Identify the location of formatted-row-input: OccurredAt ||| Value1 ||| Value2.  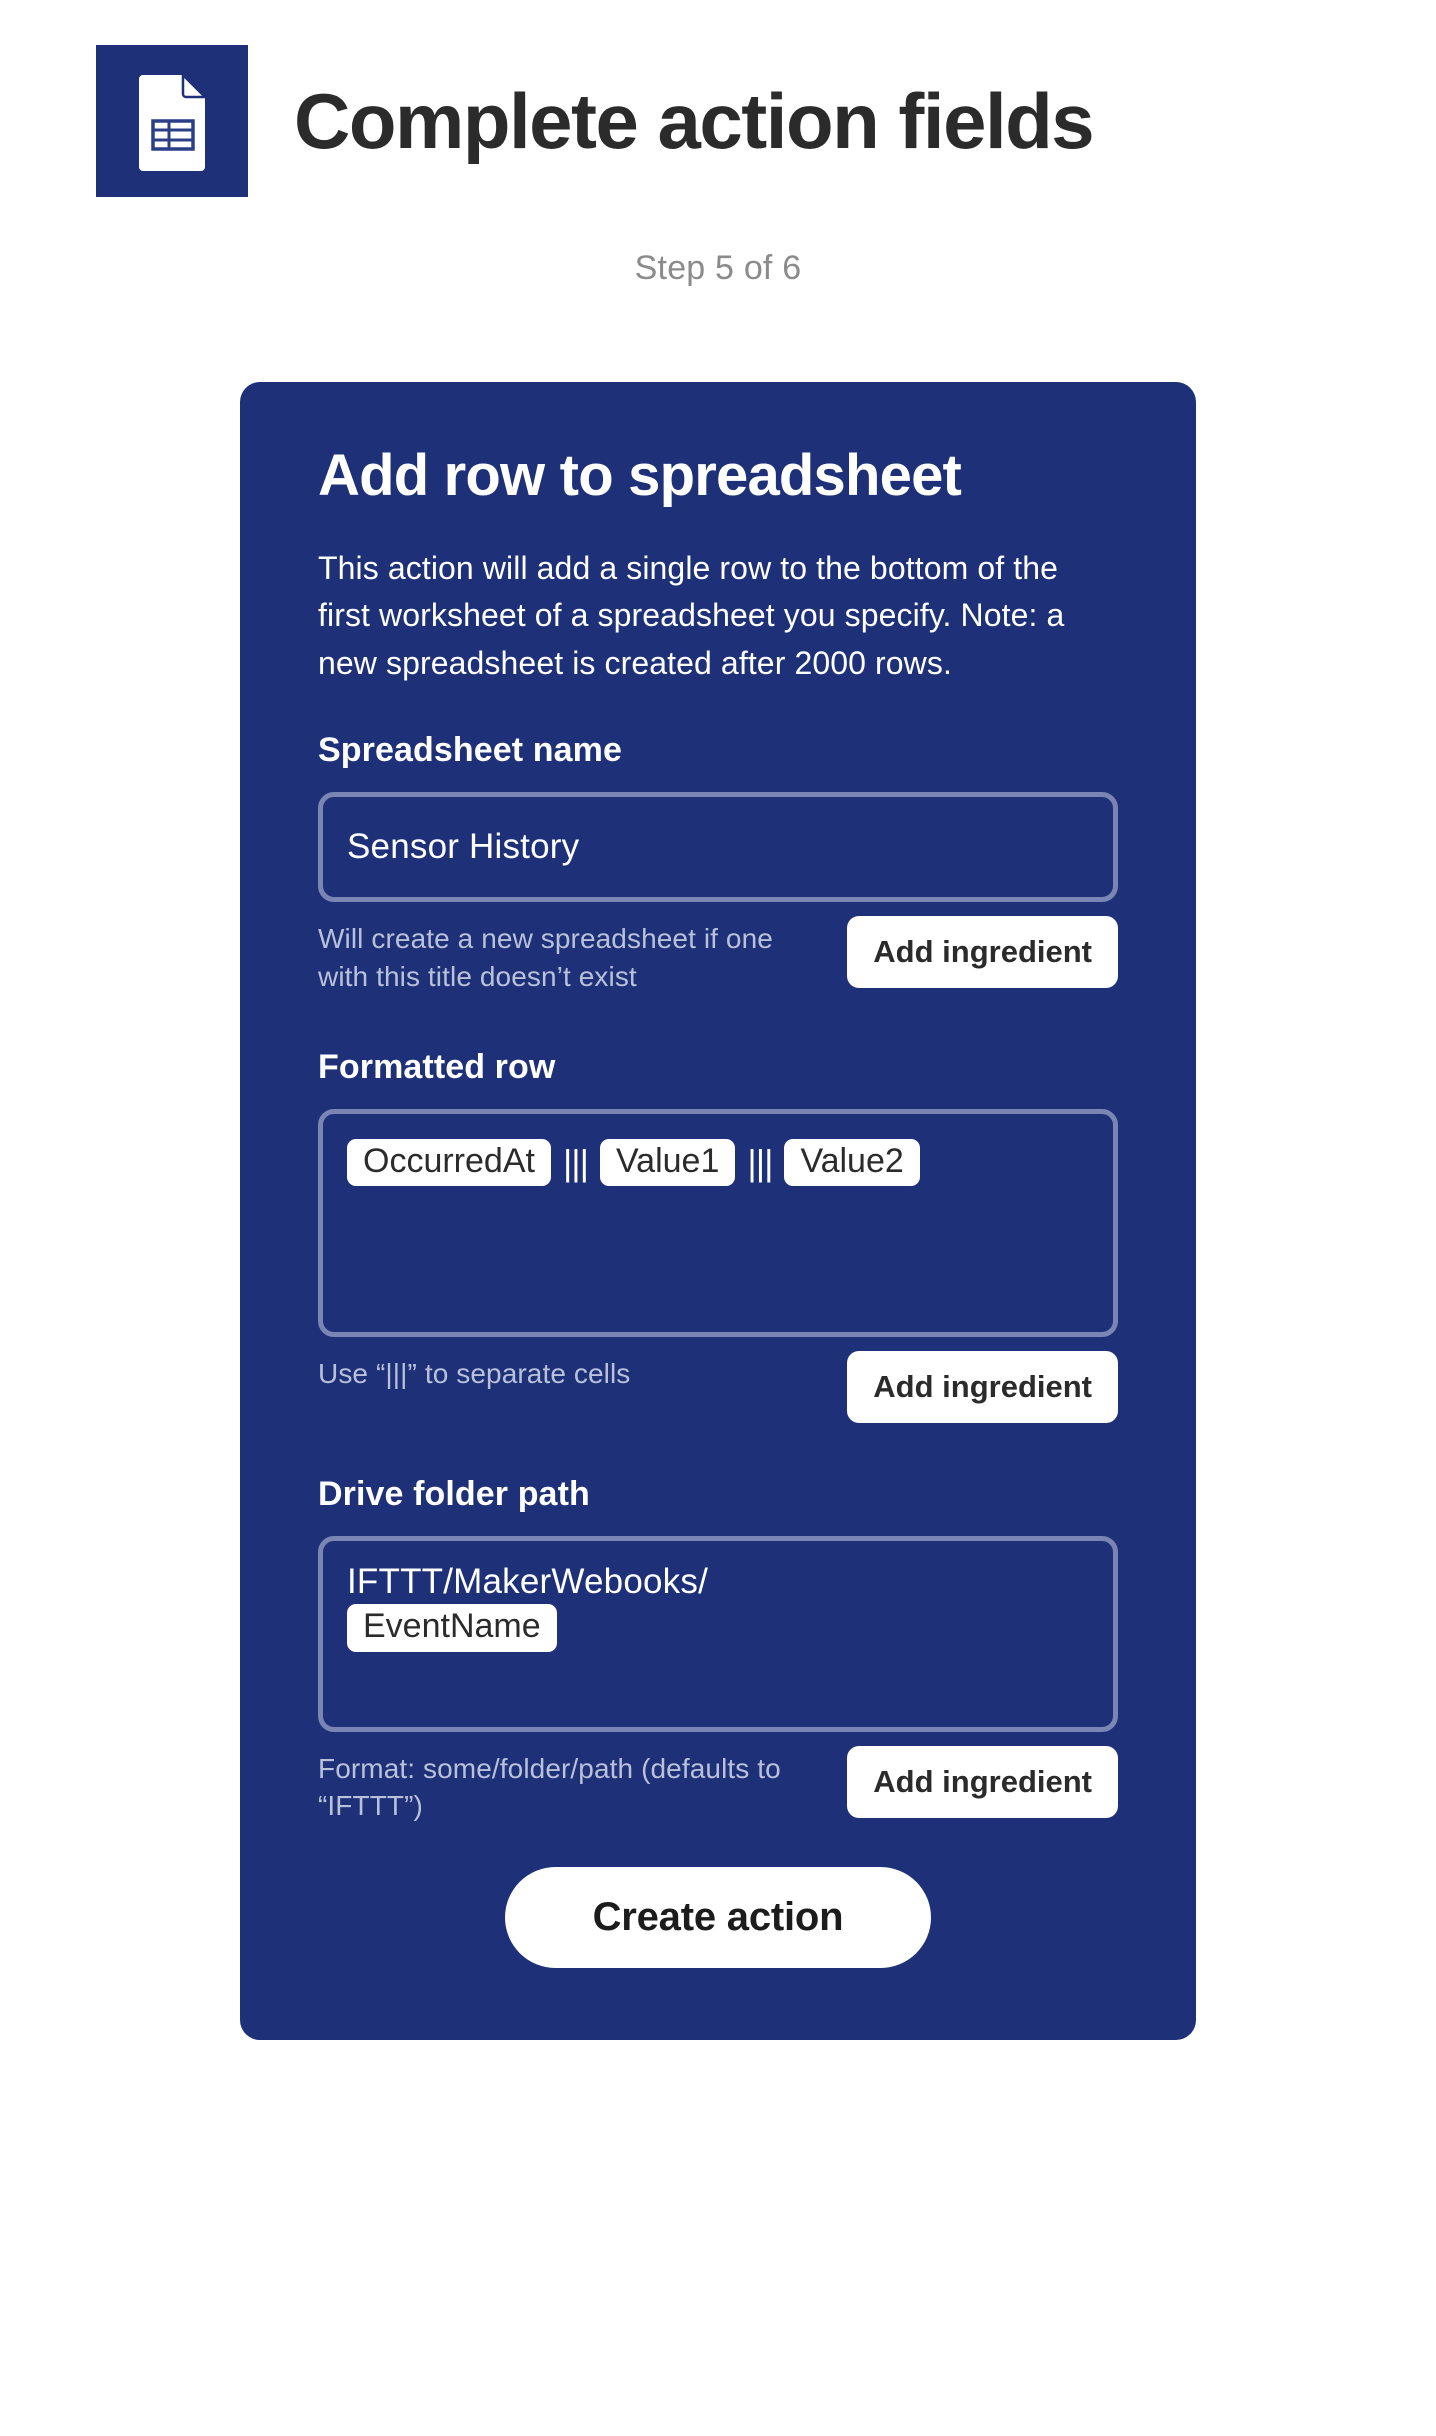
(718, 1222).